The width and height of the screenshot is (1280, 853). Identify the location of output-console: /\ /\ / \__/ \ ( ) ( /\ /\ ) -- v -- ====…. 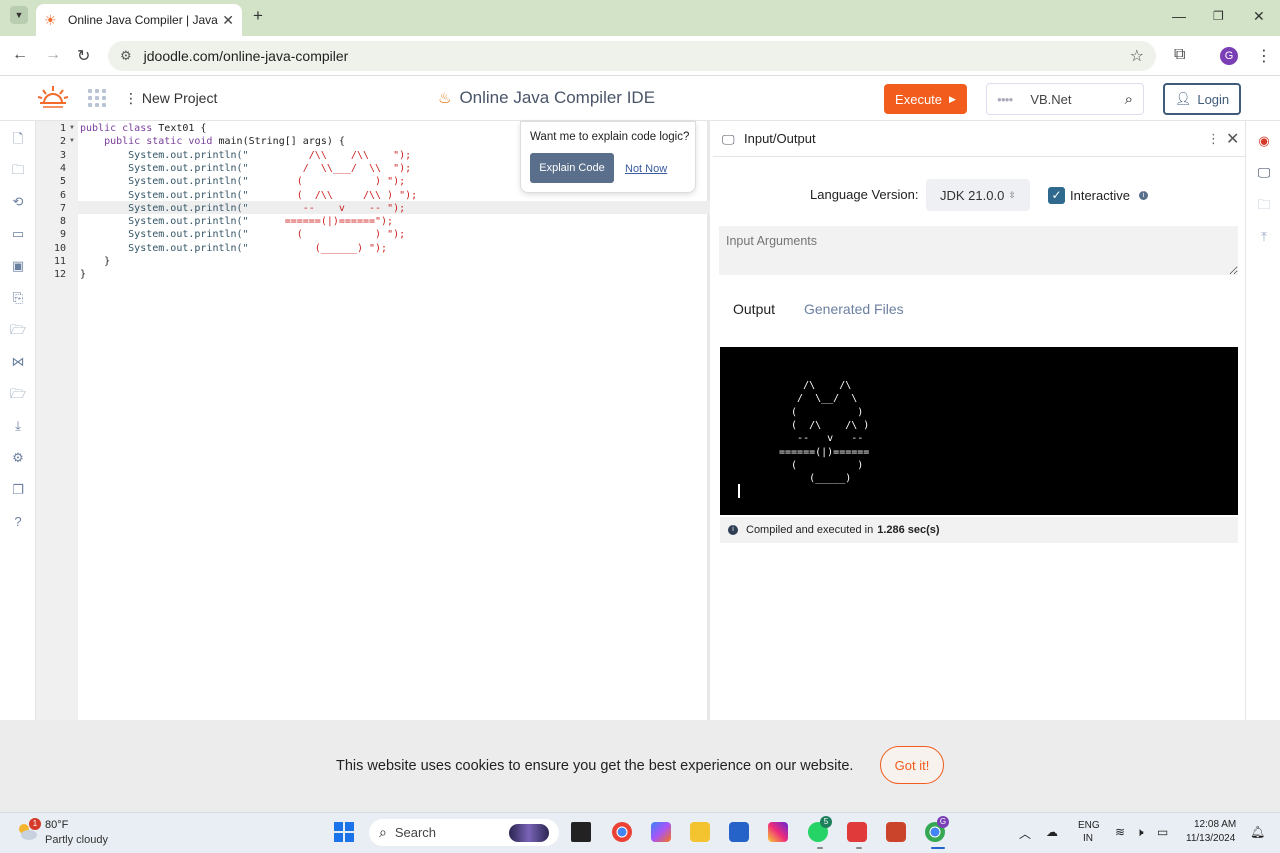
(979, 431).